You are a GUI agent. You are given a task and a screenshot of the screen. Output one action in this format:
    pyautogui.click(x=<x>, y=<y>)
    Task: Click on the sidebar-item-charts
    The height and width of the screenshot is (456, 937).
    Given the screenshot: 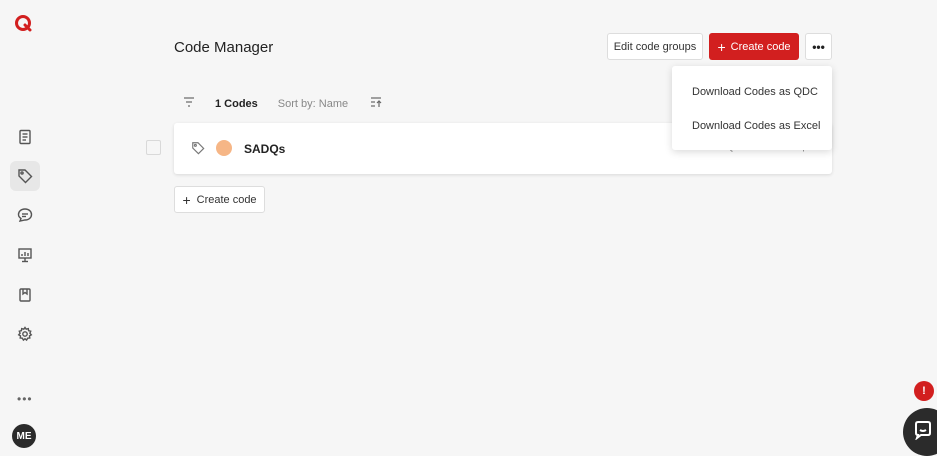 What is the action you would take?
    pyautogui.click(x=25, y=255)
    